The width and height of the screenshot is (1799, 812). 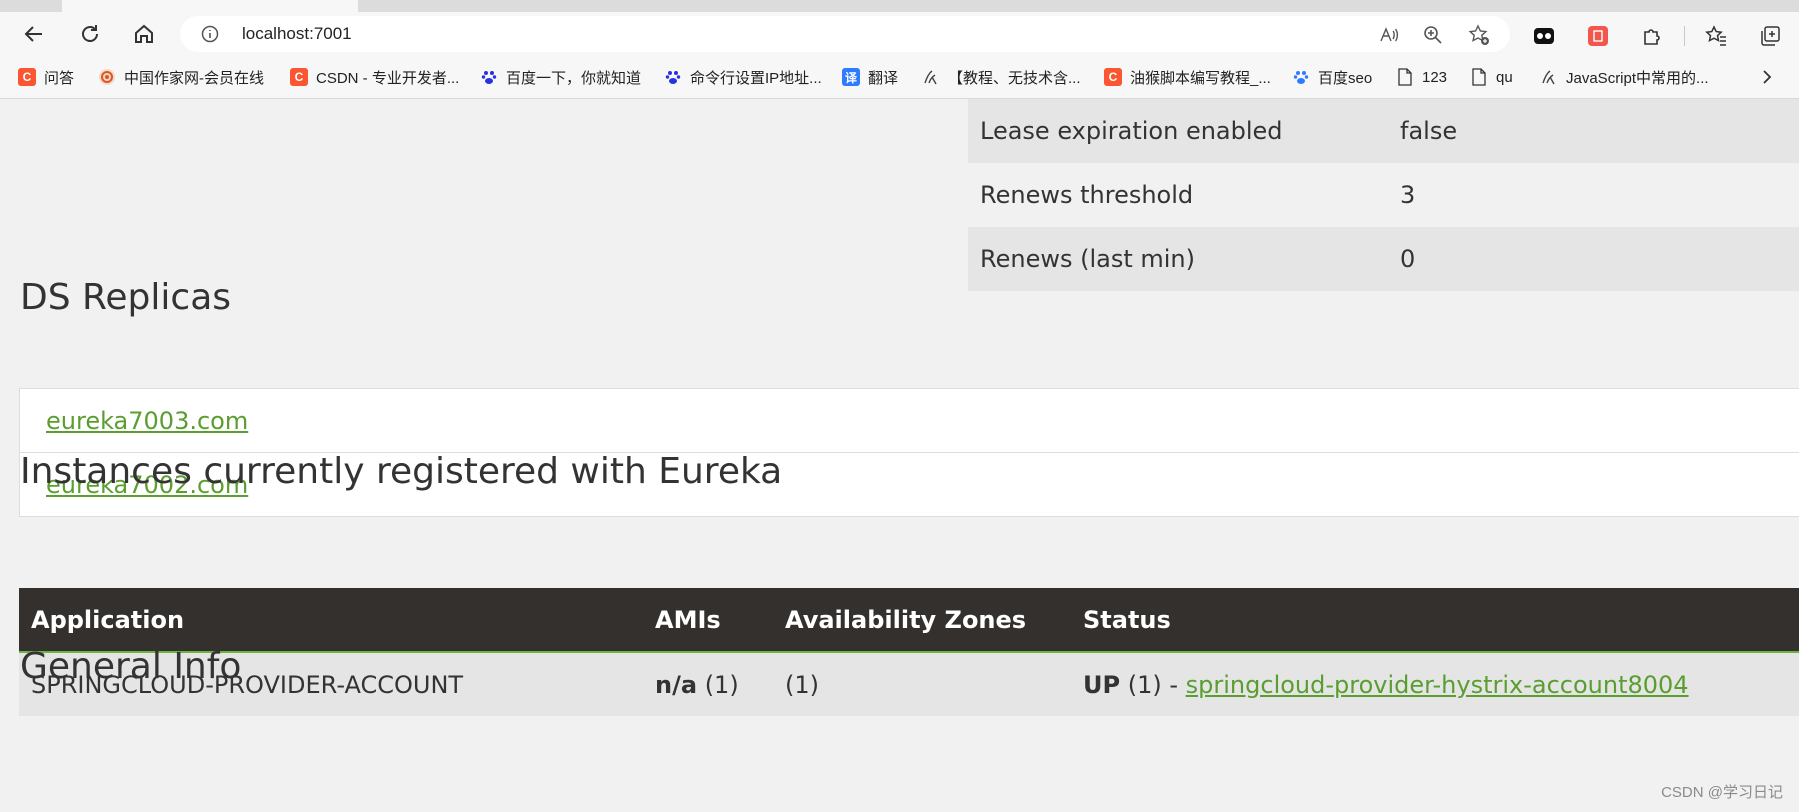 What do you see at coordinates (1437, 685) in the screenshot?
I see `instance-link: springcloud-provider-hystrix-account8004` at bounding box center [1437, 685].